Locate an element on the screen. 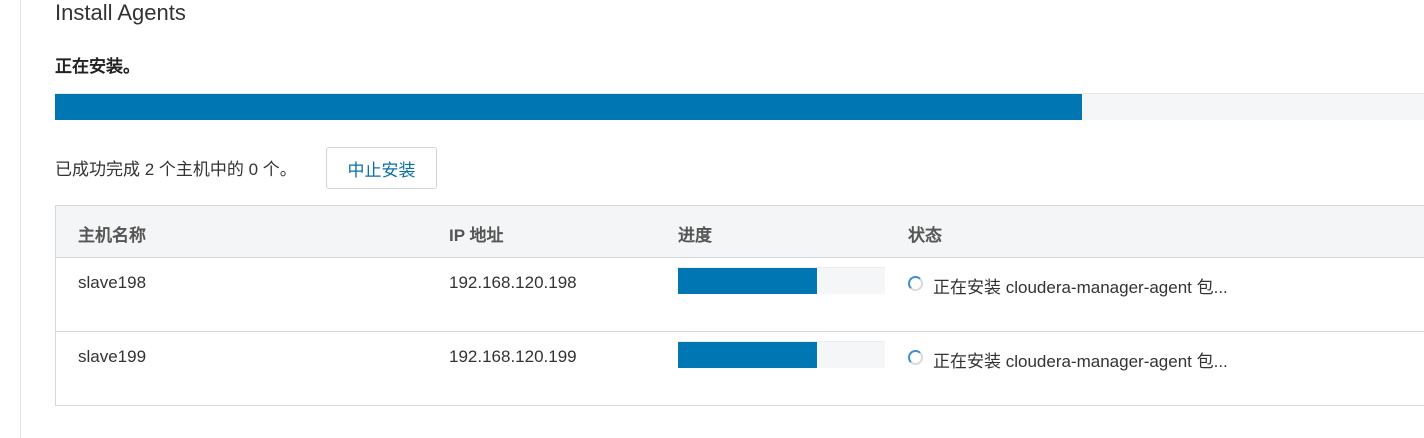 Image resolution: width=1424 pixels, height=438 pixels. hostname-cell: slave199 is located at coordinates (112, 356).